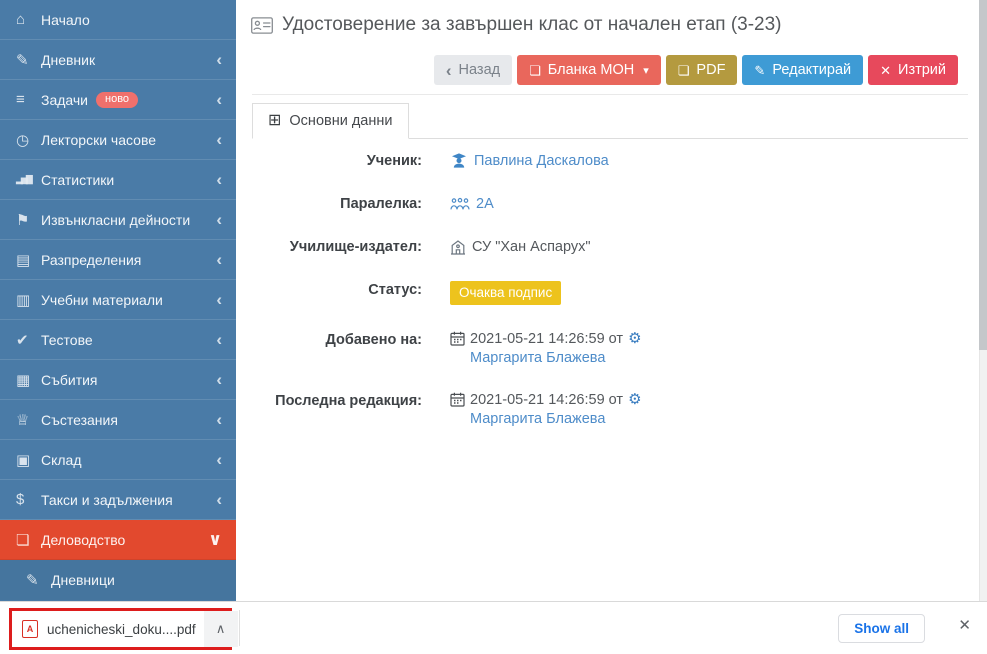 The image size is (987, 654). What do you see at coordinates (547, 399) in the screenshot?
I see `edited-date: 2021-05-21 14:26:59 от` at bounding box center [547, 399].